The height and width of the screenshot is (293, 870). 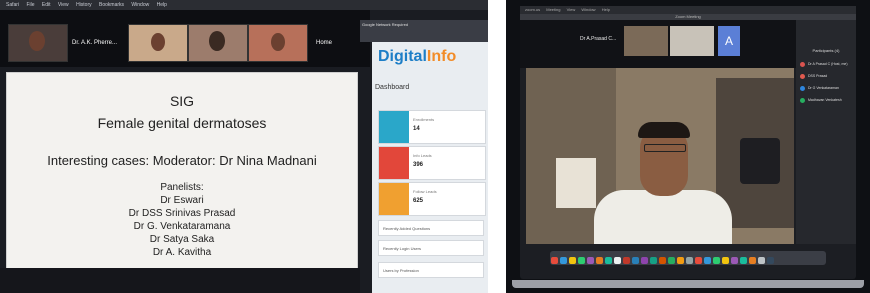 What do you see at coordinates (729, 41) in the screenshot?
I see `avatar: A` at bounding box center [729, 41].